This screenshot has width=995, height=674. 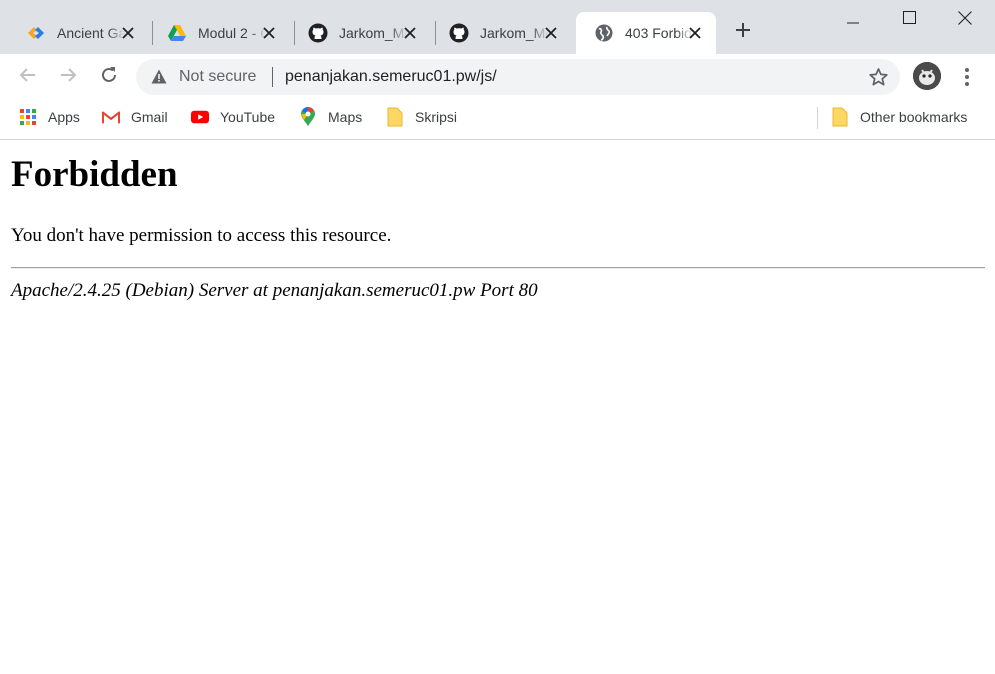 I want to click on gmail-icon, so click(x=111, y=117).